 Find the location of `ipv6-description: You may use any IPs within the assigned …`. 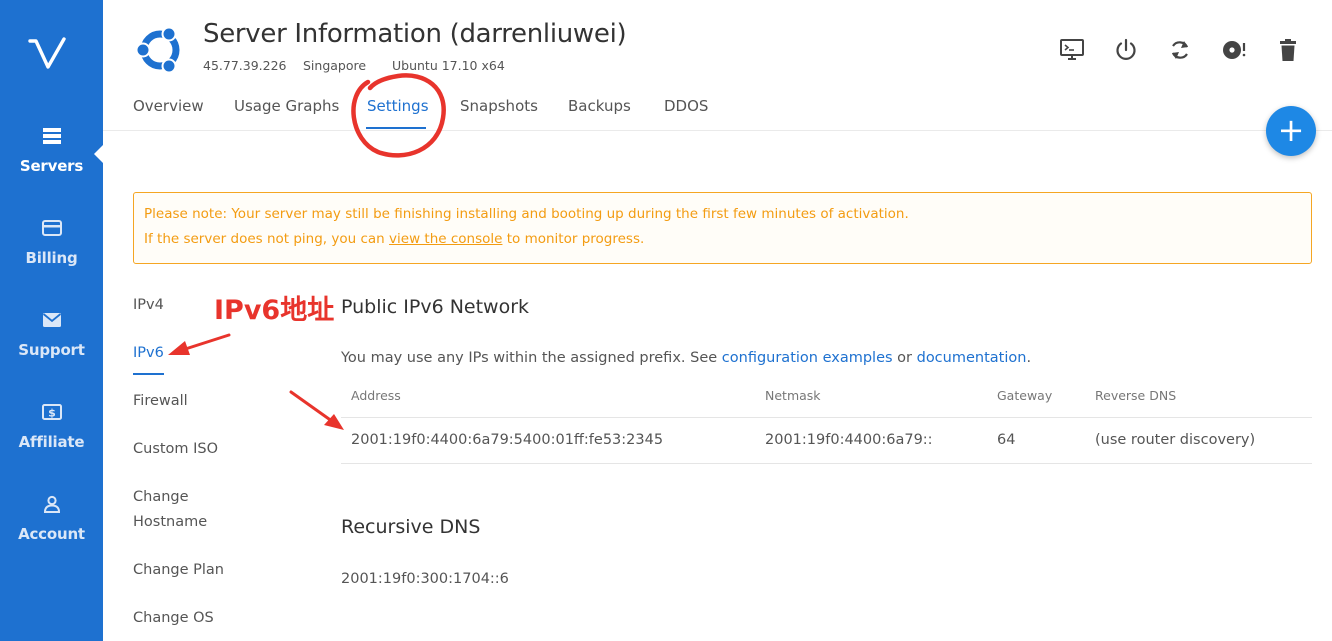

ipv6-description: You may use any IPs within the assigned … is located at coordinates (686, 358).